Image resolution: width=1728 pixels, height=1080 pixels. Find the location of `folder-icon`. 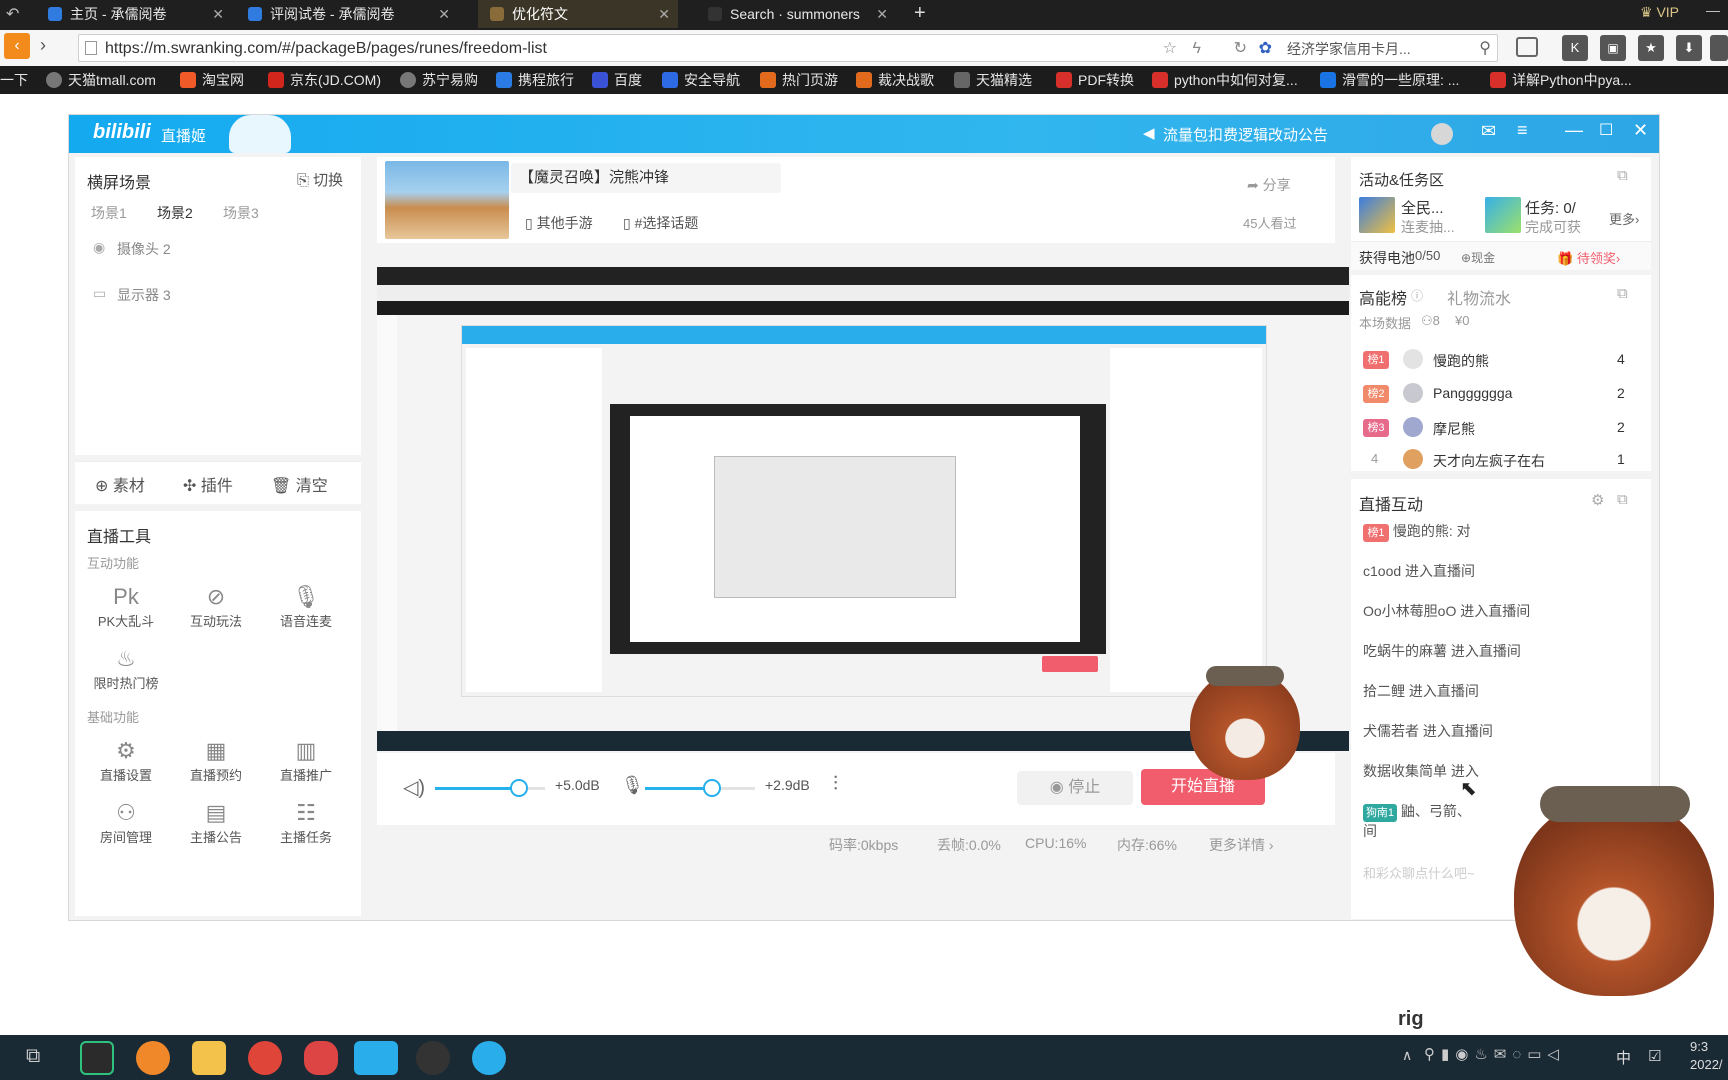

folder-icon is located at coordinates (209, 1058).